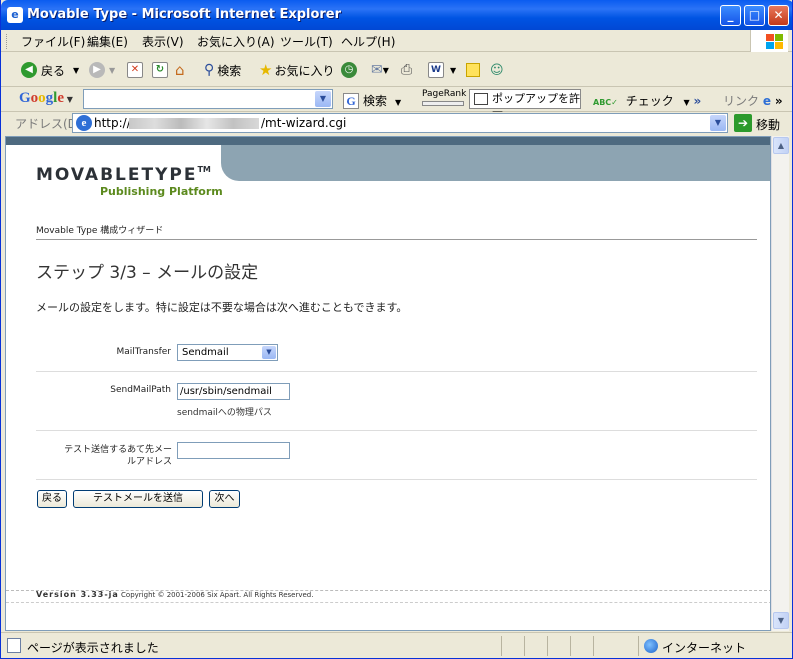 Image resolution: width=793 pixels, height=659 pixels. I want to click on history-button: ◷, so click(351, 70).